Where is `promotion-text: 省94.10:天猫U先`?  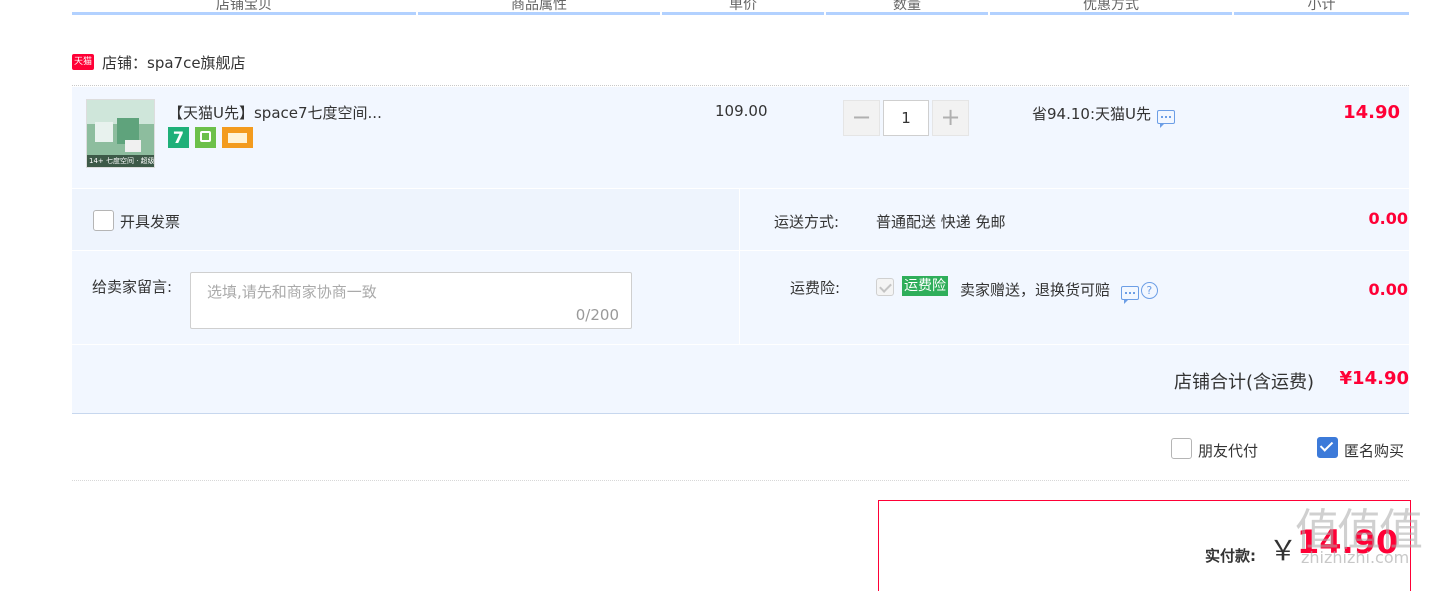
promotion-text: 省94.10:天猫U先 is located at coordinates (1091, 114).